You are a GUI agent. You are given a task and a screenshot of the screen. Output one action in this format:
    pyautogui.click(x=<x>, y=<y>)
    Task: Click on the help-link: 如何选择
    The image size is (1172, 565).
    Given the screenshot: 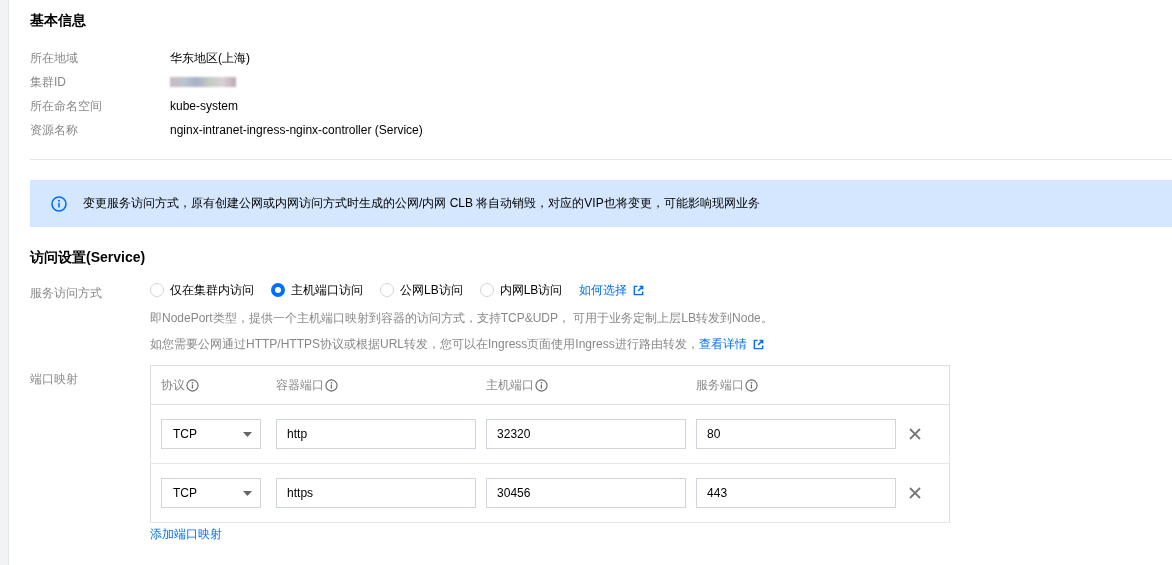 What is the action you would take?
    pyautogui.click(x=612, y=290)
    